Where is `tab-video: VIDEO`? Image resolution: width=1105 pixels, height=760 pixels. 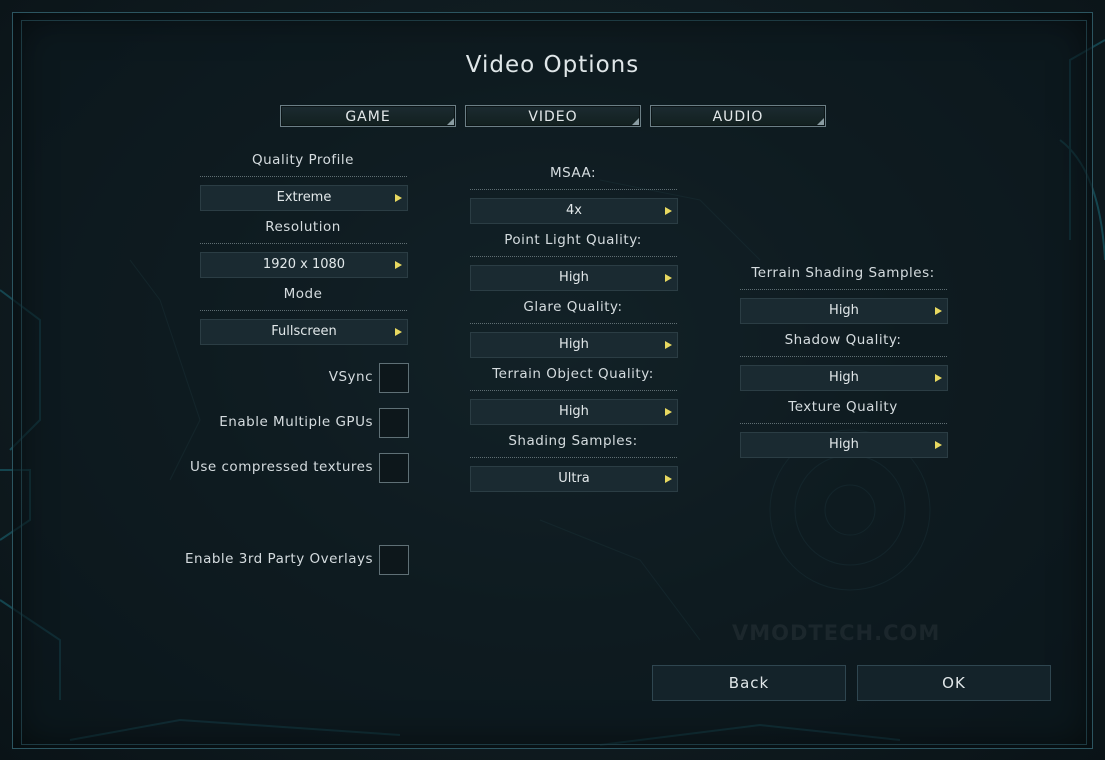 tab-video: VIDEO is located at coordinates (553, 116).